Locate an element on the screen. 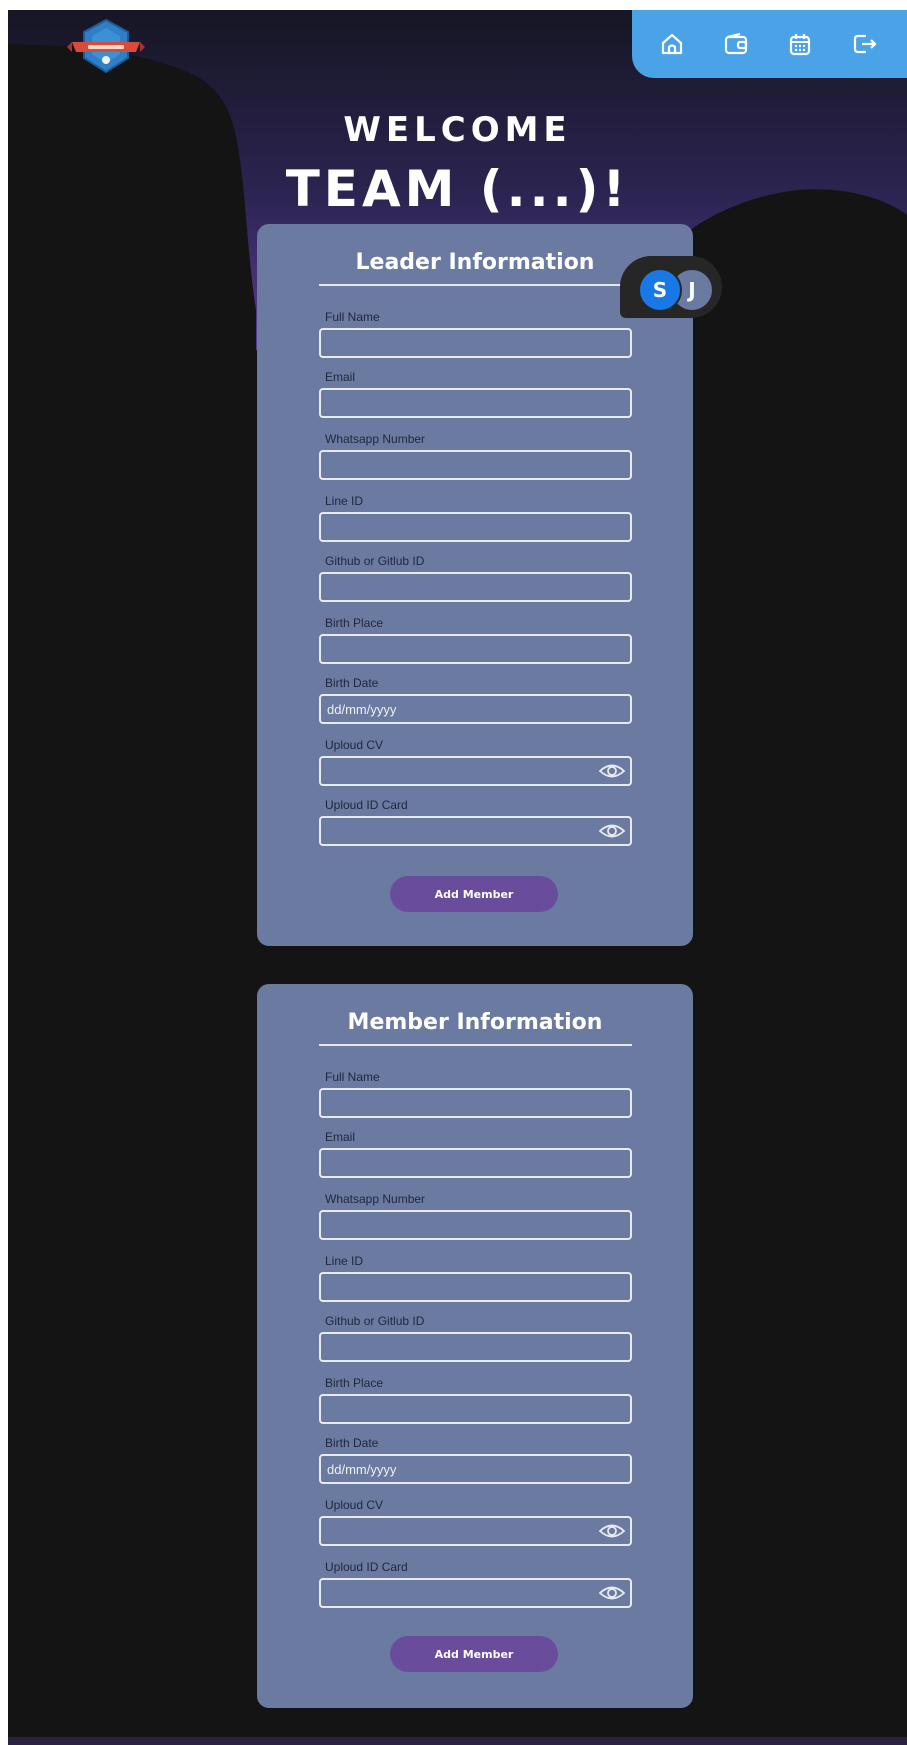  team-title: TEAM (...)! is located at coordinates (457, 189).